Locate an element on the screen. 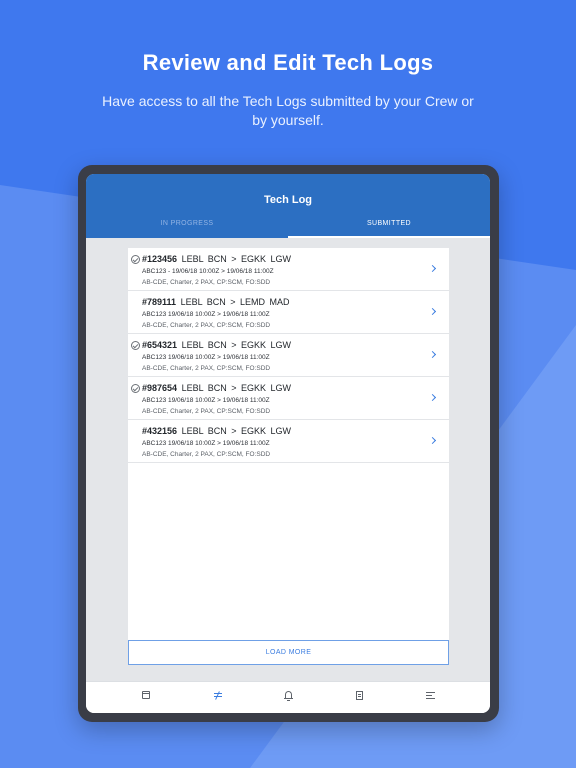 Image resolution: width=576 pixels, height=768 pixels. bottom-navigation is located at coordinates (288, 697).